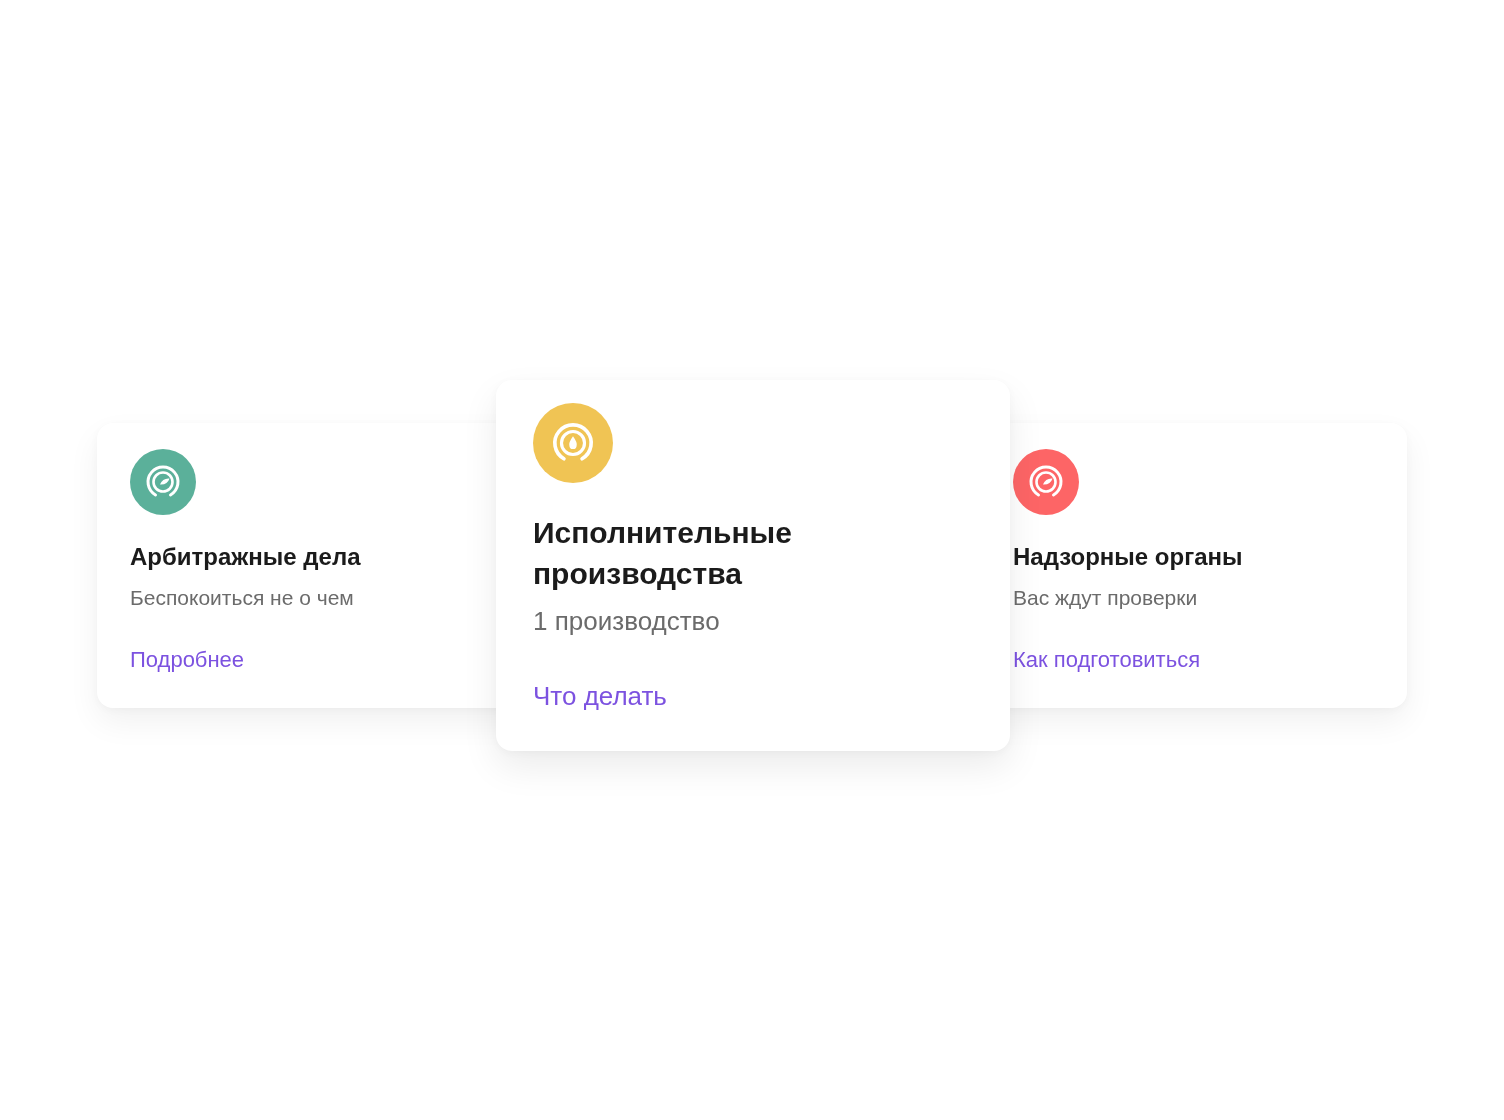 This screenshot has height=1120, width=1504. I want to click on card-link: Подробнее, so click(187, 660).